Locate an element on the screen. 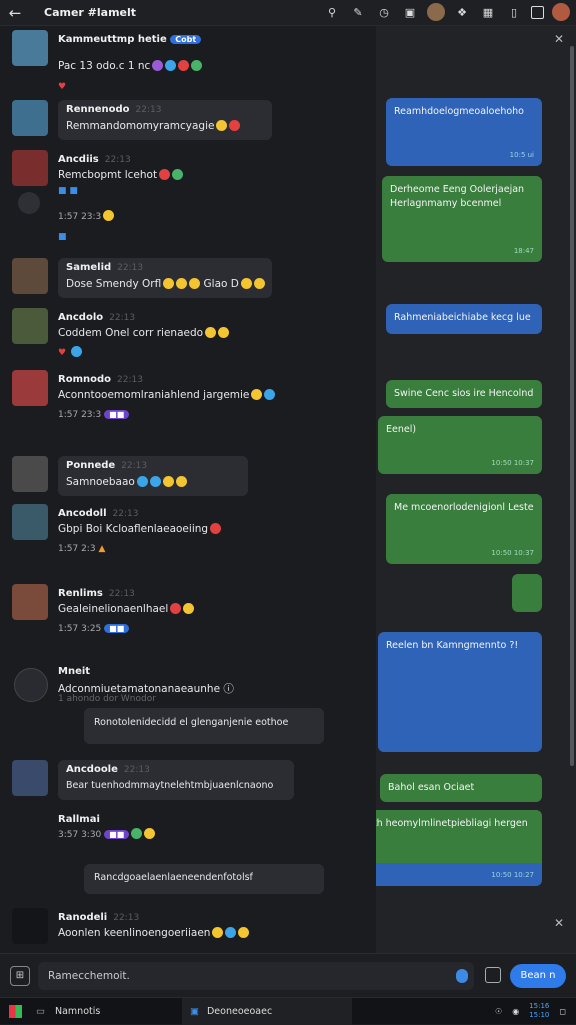  reply-meta: 1:57 2:3 ▲ is located at coordinates (82, 549).